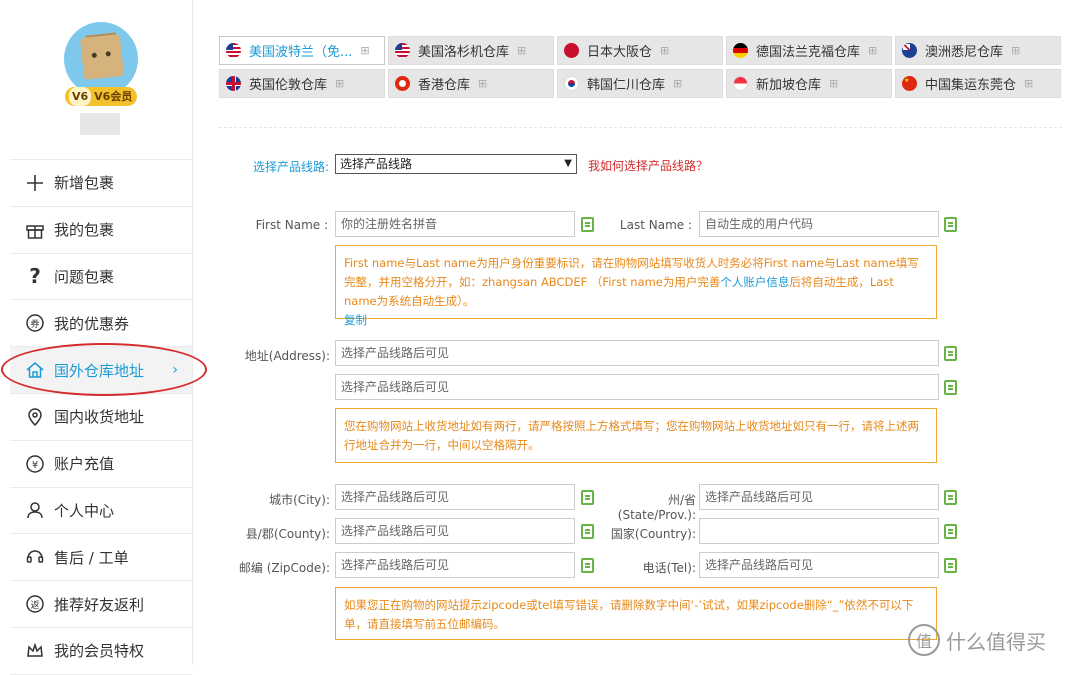 The height and width of the screenshot is (675, 1080). Describe the element at coordinates (101, 324) in the screenshot. I see `sidebar-item-coupons: 券 我的优惠券` at that location.